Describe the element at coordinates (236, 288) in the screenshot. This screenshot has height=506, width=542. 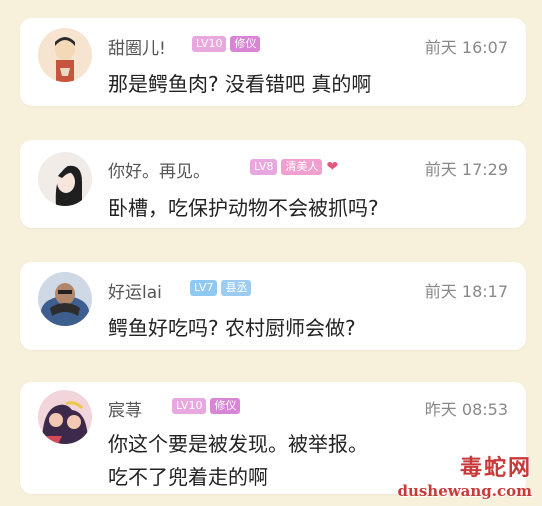
I see `rank-badge: 县丞` at that location.